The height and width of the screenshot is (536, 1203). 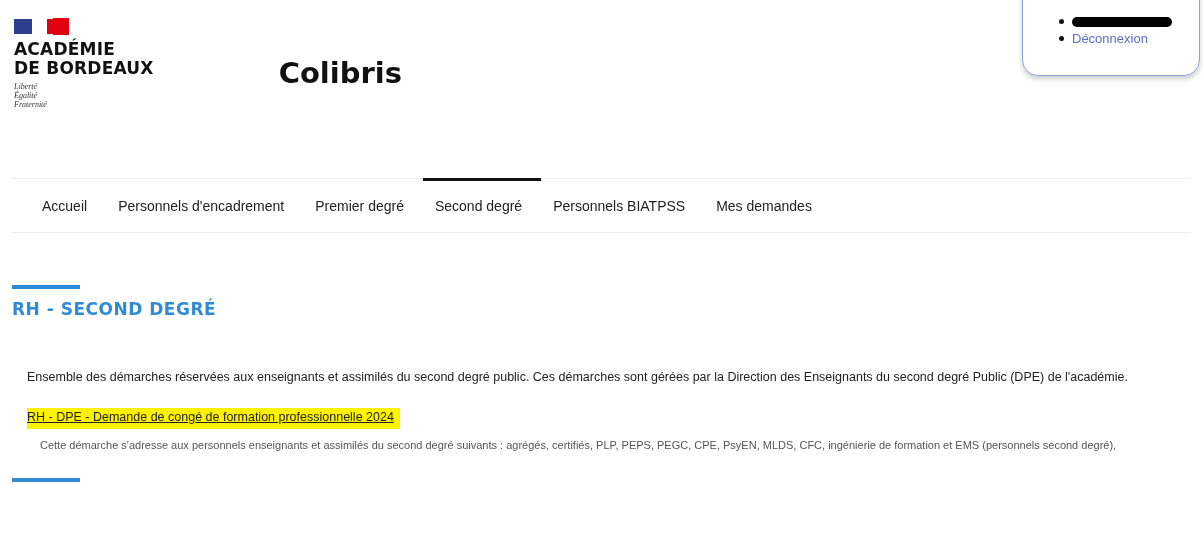 What do you see at coordinates (41, 27) in the screenshot?
I see `flag-logo-icon` at bounding box center [41, 27].